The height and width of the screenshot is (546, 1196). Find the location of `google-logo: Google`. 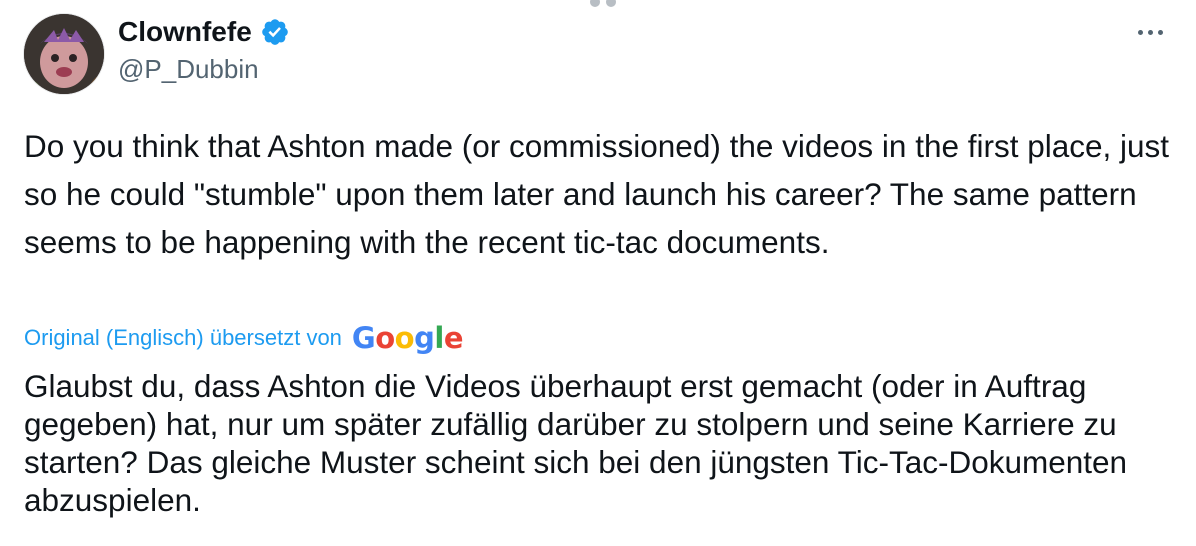

google-logo: Google is located at coordinates (407, 338).